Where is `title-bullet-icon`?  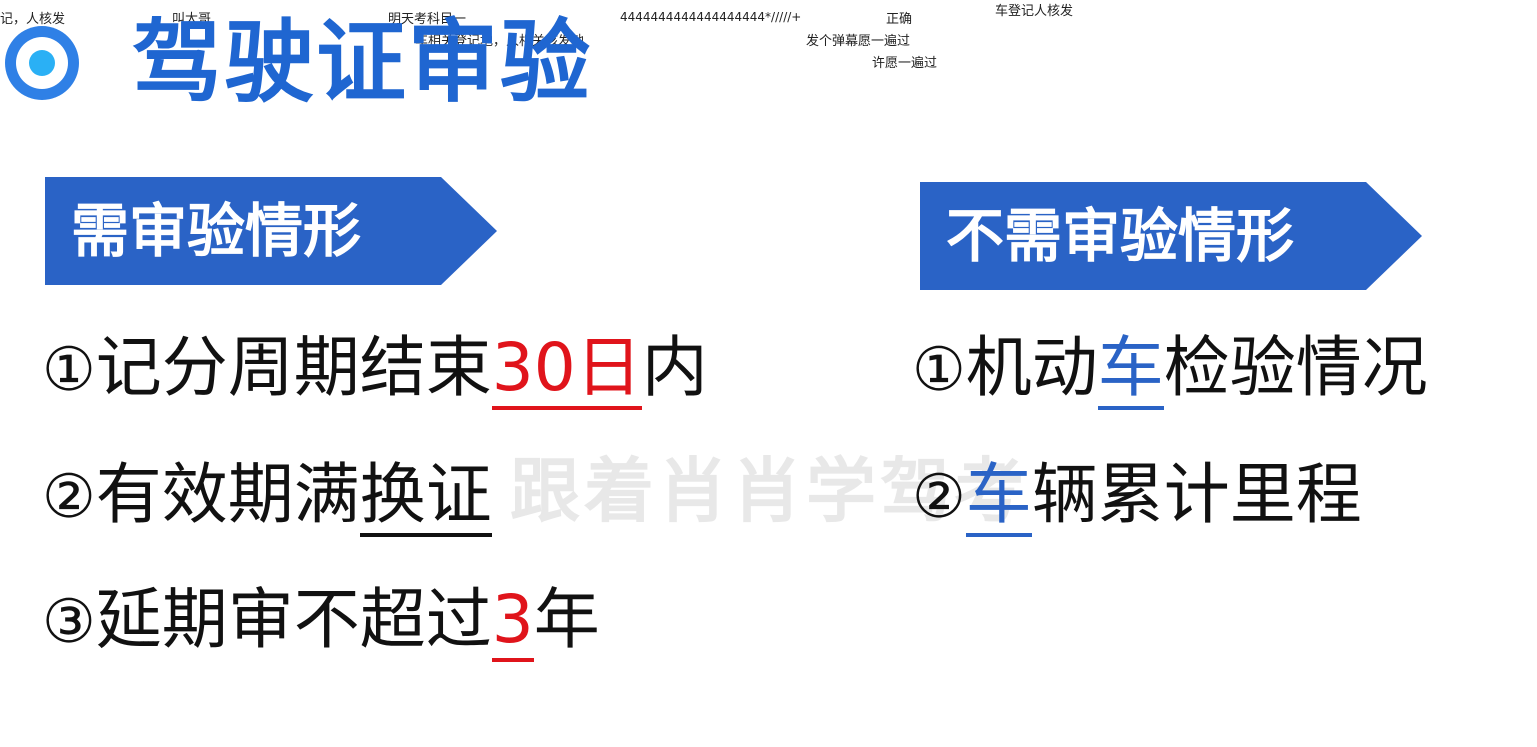 title-bullet-icon is located at coordinates (42, 63).